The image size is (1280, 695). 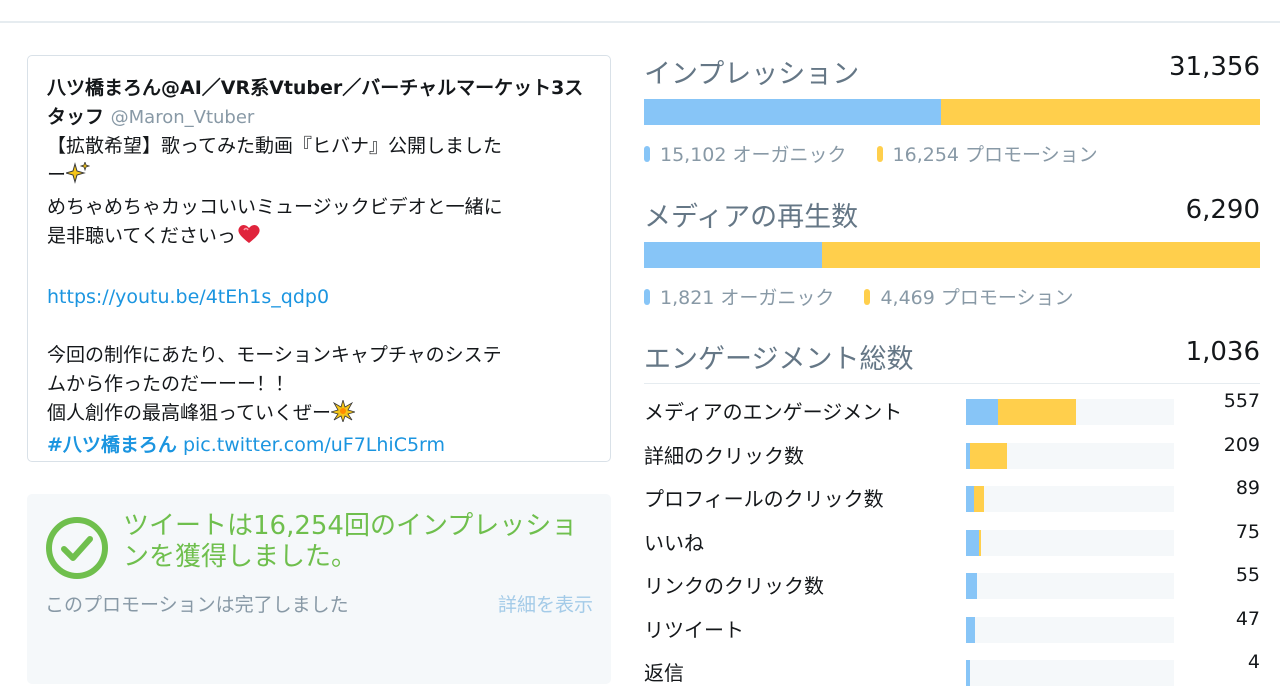 What do you see at coordinates (952, 586) in the screenshot?
I see `engagement-row: リンクのクリック数 55` at bounding box center [952, 586].